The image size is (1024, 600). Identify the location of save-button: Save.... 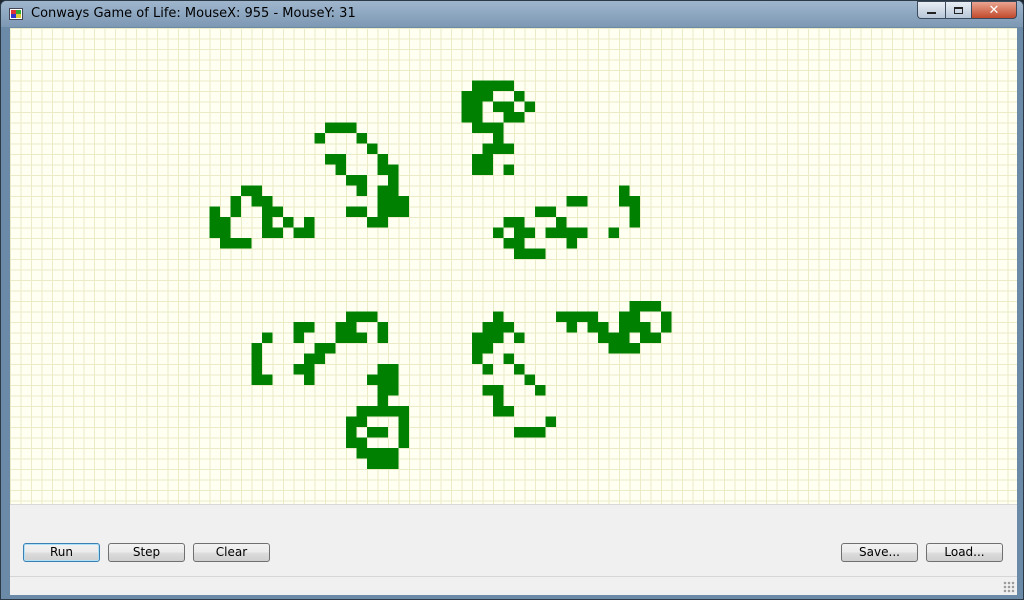
(879, 552).